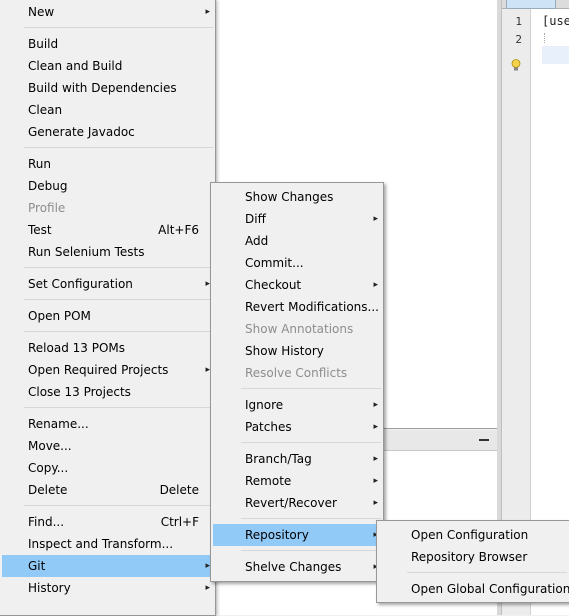 Image resolution: width=569 pixels, height=616 pixels. What do you see at coordinates (179, 490) in the screenshot?
I see `shortcut-label: Delete` at bounding box center [179, 490].